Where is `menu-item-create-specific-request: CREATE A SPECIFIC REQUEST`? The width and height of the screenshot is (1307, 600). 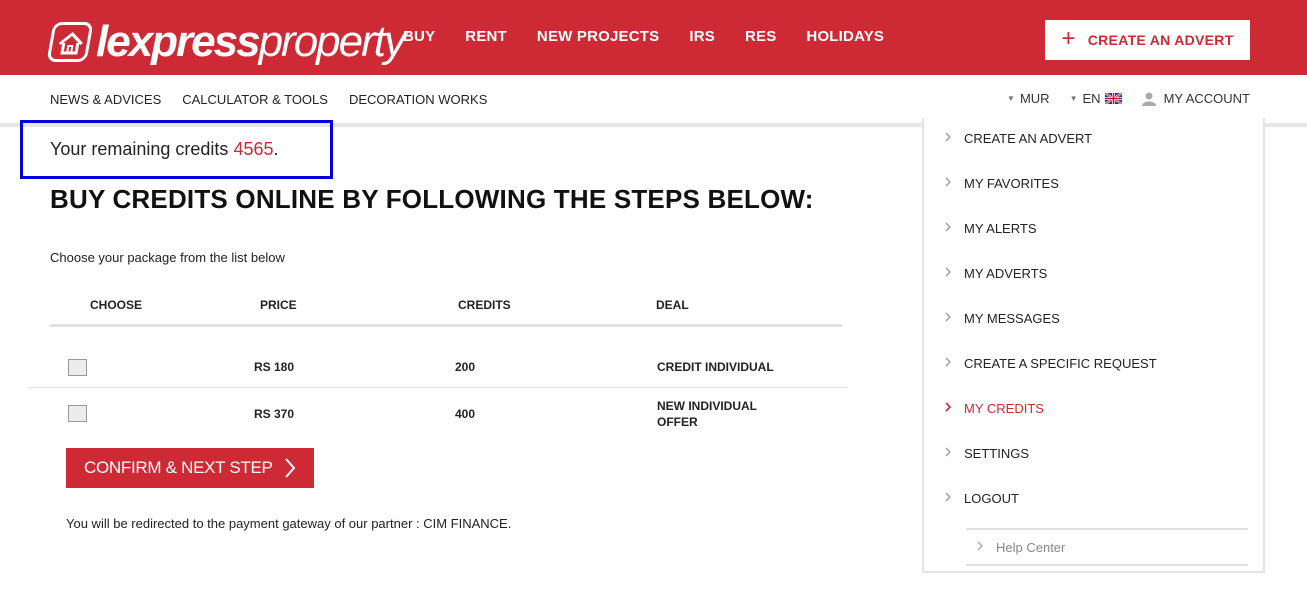
menu-item-create-specific-request: CREATE A SPECIFIC REQUEST is located at coordinates (1051, 363).